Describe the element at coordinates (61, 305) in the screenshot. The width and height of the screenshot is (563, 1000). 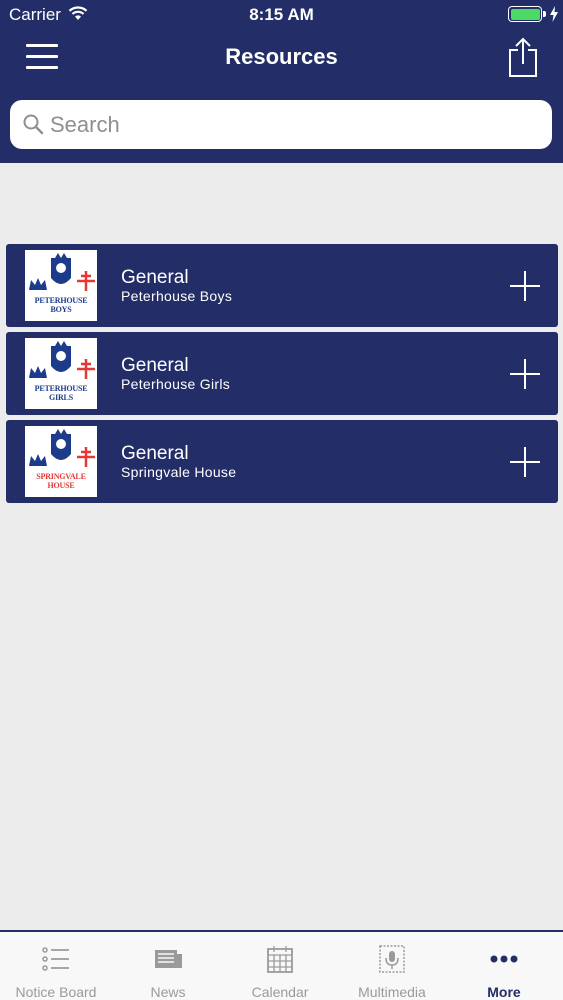
I see `logo-text: PETERHOUSE BOYS` at that location.